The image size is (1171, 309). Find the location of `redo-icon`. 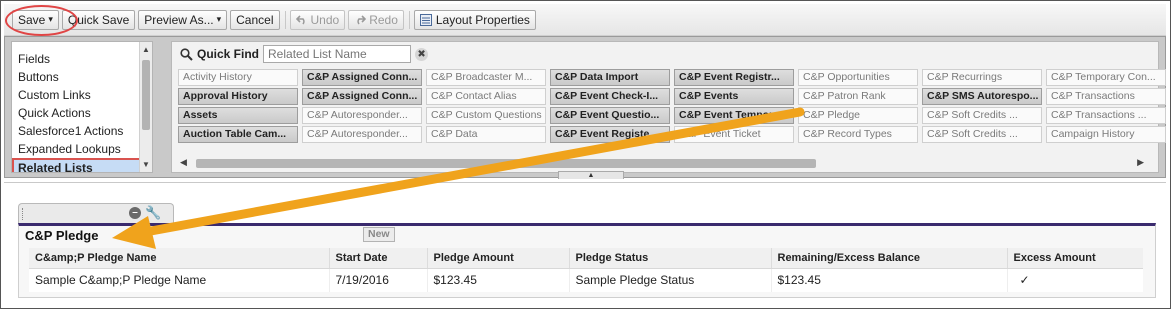

redo-icon is located at coordinates (362, 19).